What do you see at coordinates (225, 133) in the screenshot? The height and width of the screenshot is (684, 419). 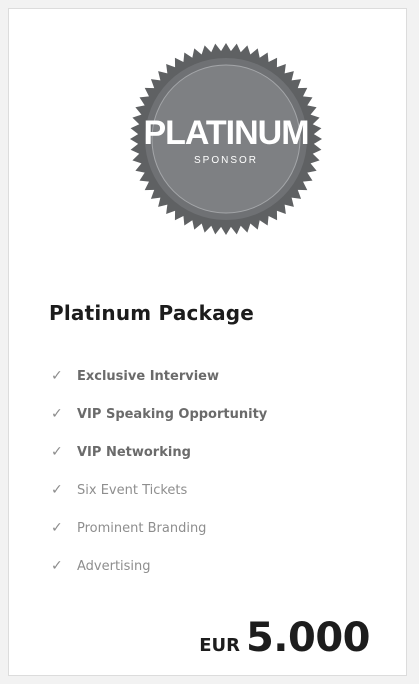 I see `badge-title: PLATINUM` at bounding box center [225, 133].